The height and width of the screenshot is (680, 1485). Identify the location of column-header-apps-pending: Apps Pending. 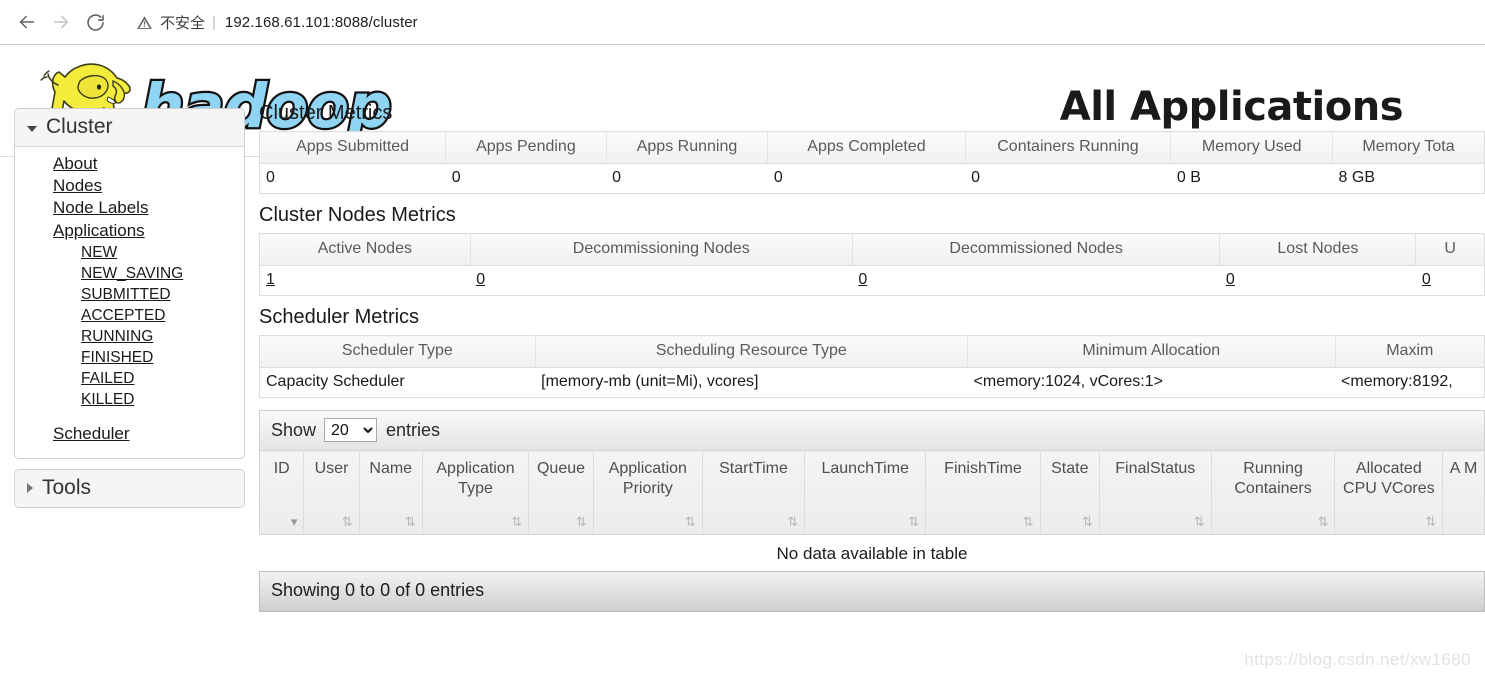
(526, 147).